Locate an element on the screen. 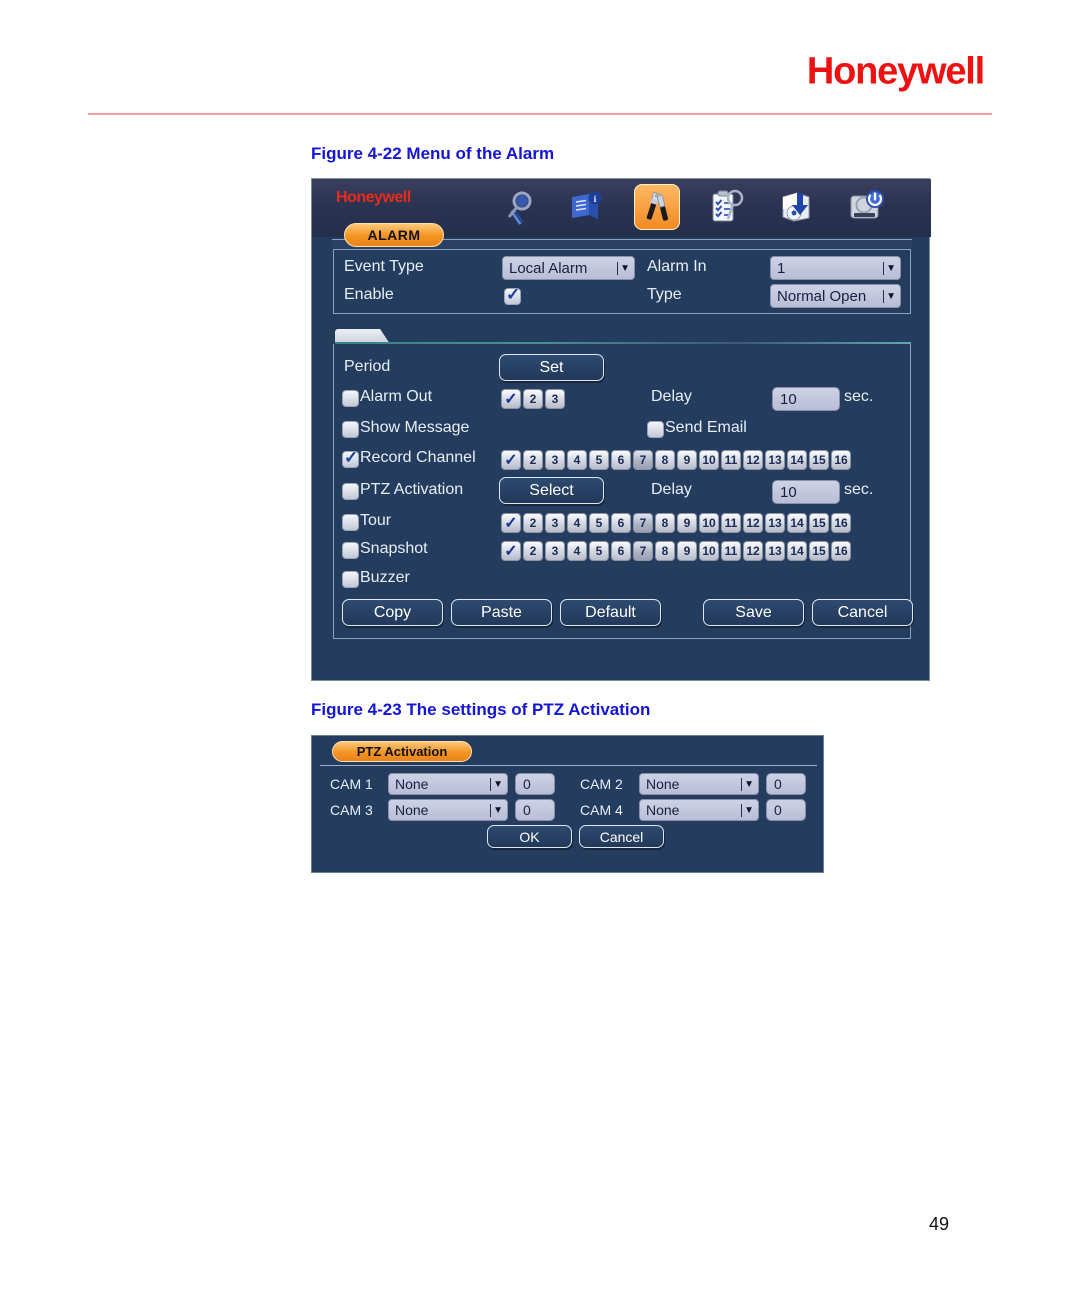 The image size is (1080, 1309). tour-channel-8: 8 is located at coordinates (665, 523).